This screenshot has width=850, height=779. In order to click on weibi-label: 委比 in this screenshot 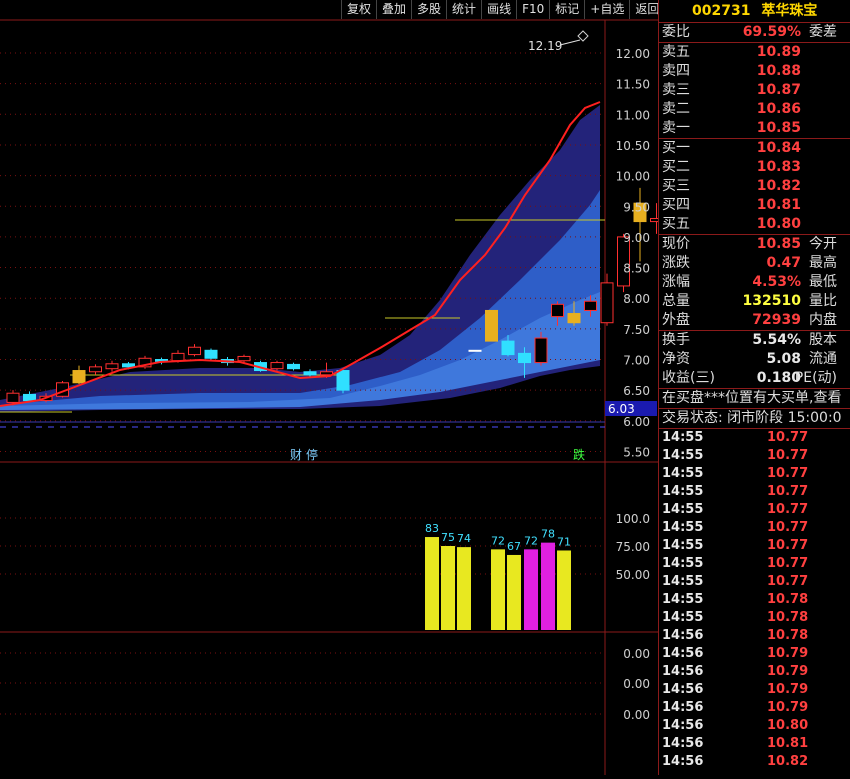, I will do `click(676, 32)`.